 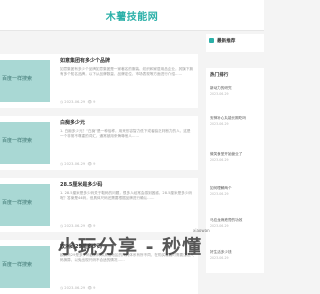 What do you see at coordinates (221, 252) in the screenshot?
I see `hot-item-title: 好生活多少钱` at bounding box center [221, 252].